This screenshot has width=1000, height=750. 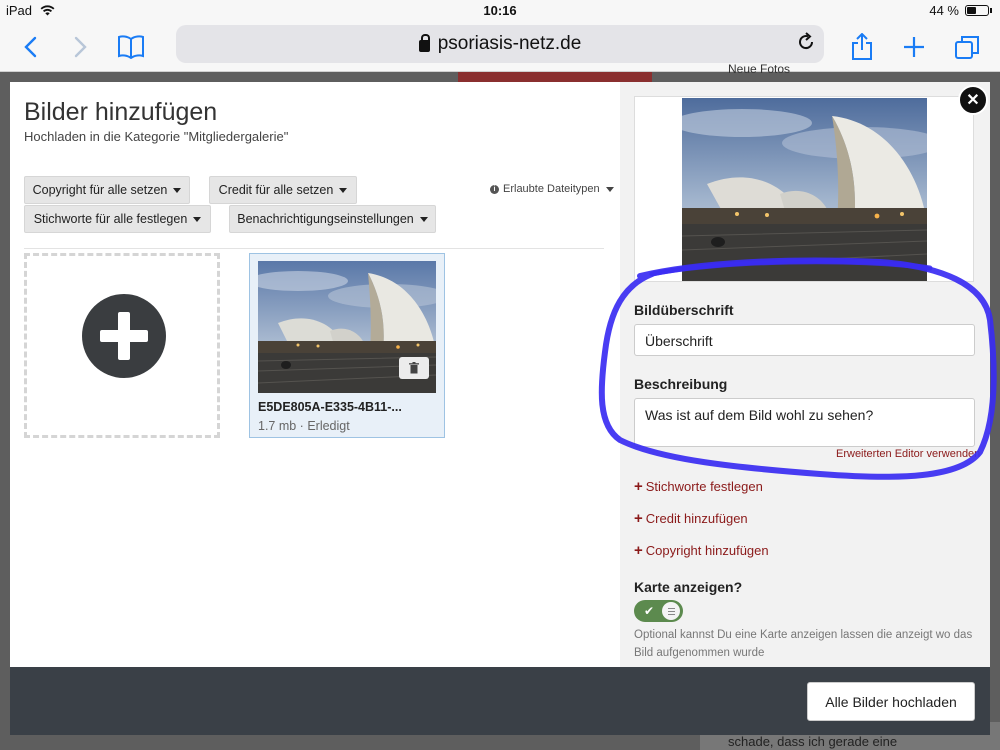 I want to click on upload-all-button: Alle Bilder hochladen, so click(x=891, y=701).